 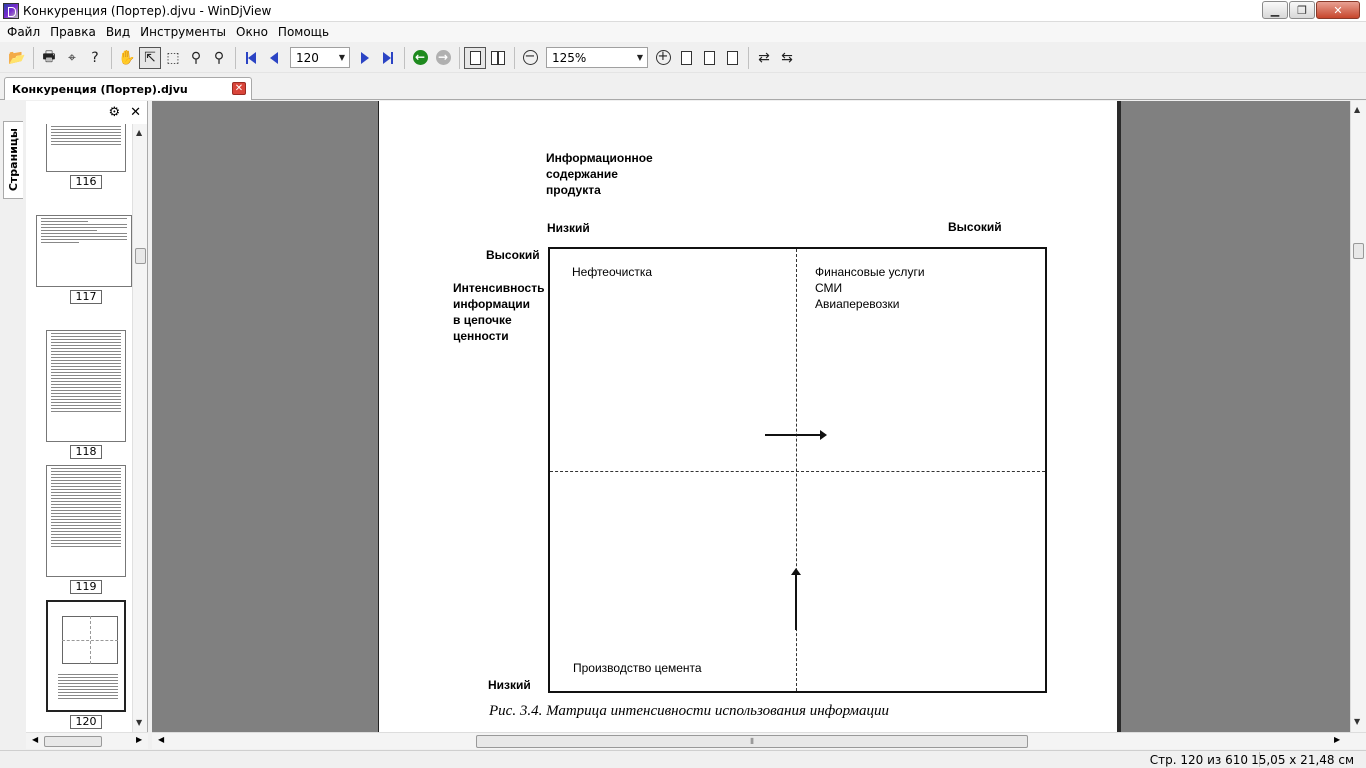 I want to click on status-bar: Стр. 120 из 610 15,05 х 21,48 см, so click(x=683, y=759).